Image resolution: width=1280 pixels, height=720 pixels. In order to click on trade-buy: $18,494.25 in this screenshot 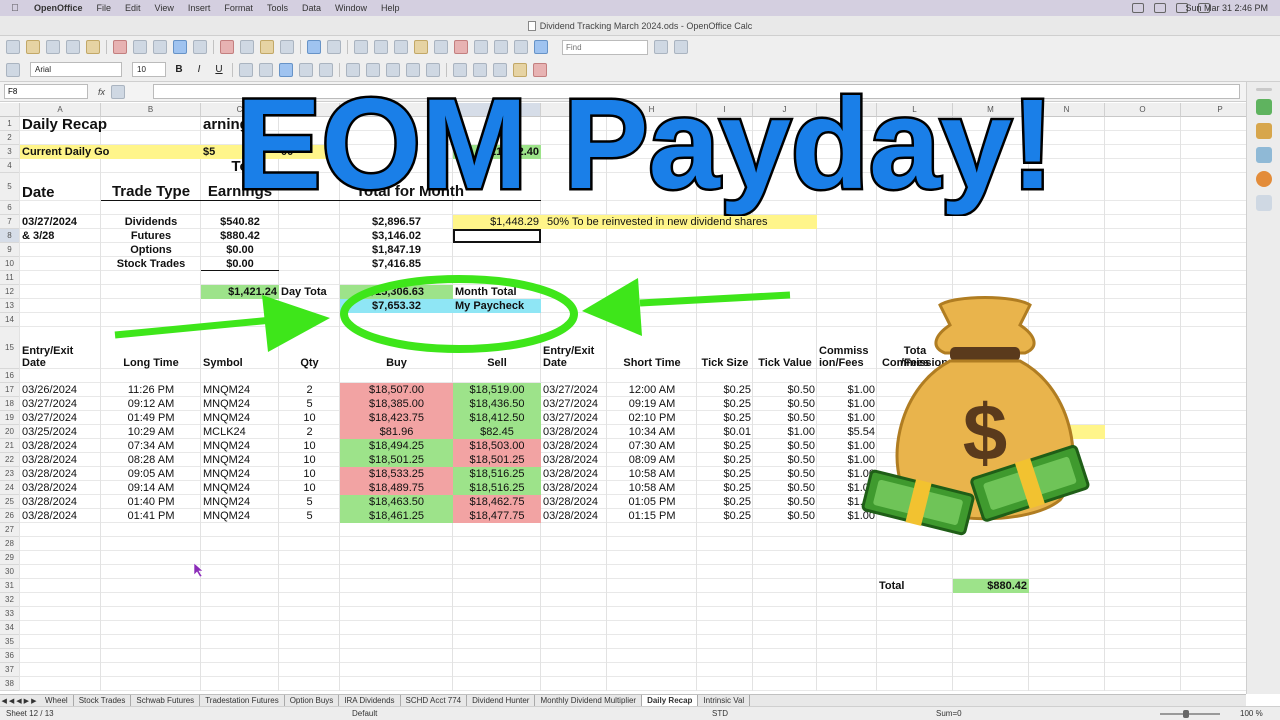, I will do `click(396, 446)`.